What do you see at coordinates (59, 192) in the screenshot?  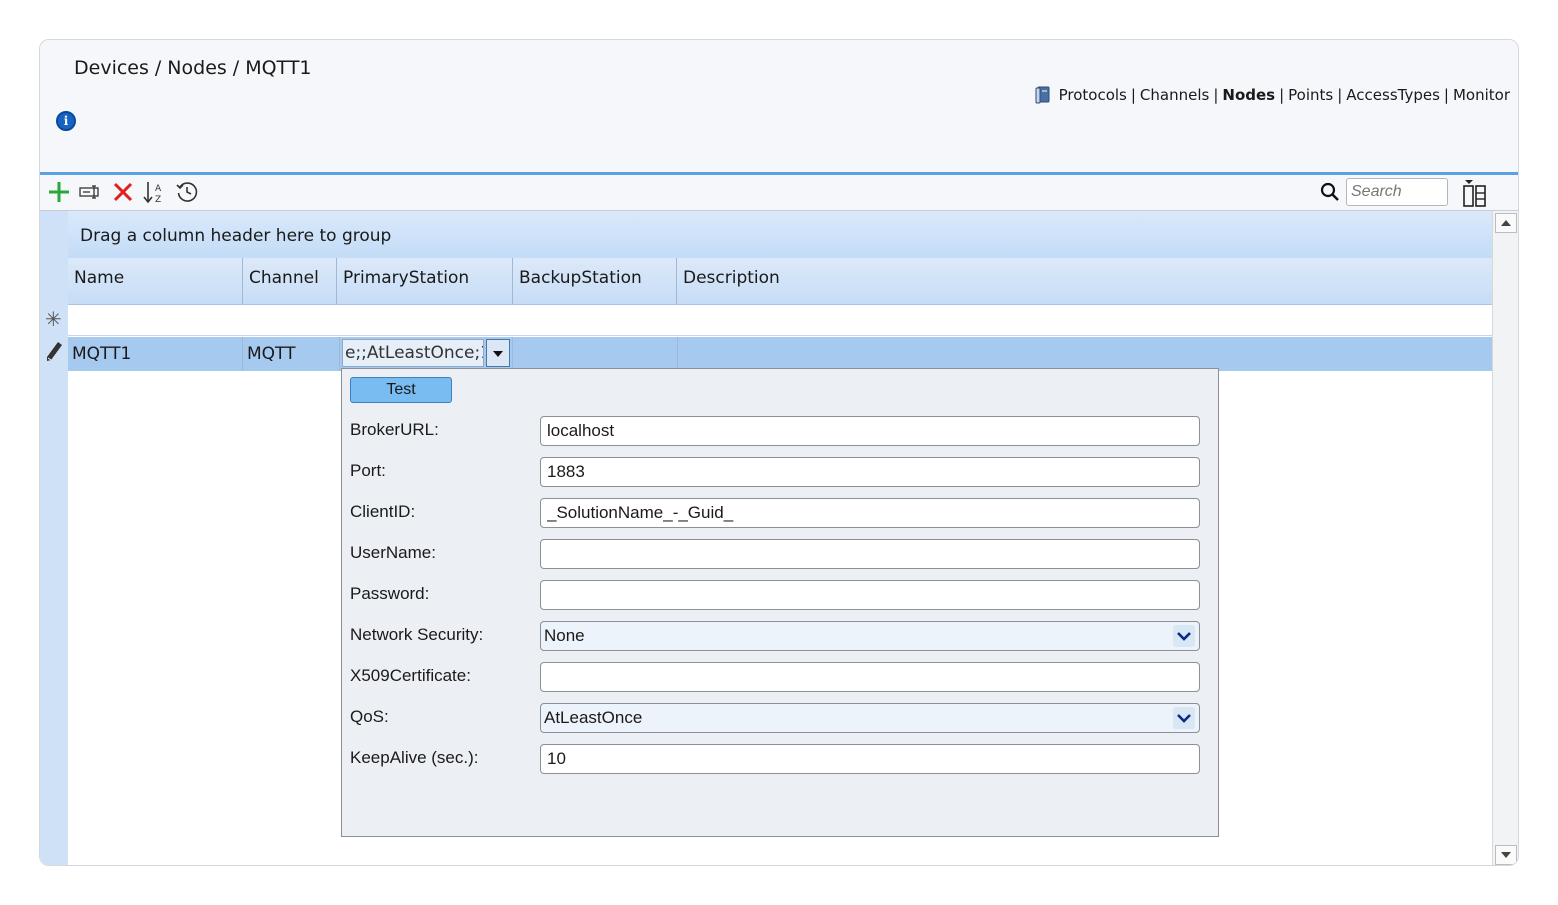 I see `add-icon` at bounding box center [59, 192].